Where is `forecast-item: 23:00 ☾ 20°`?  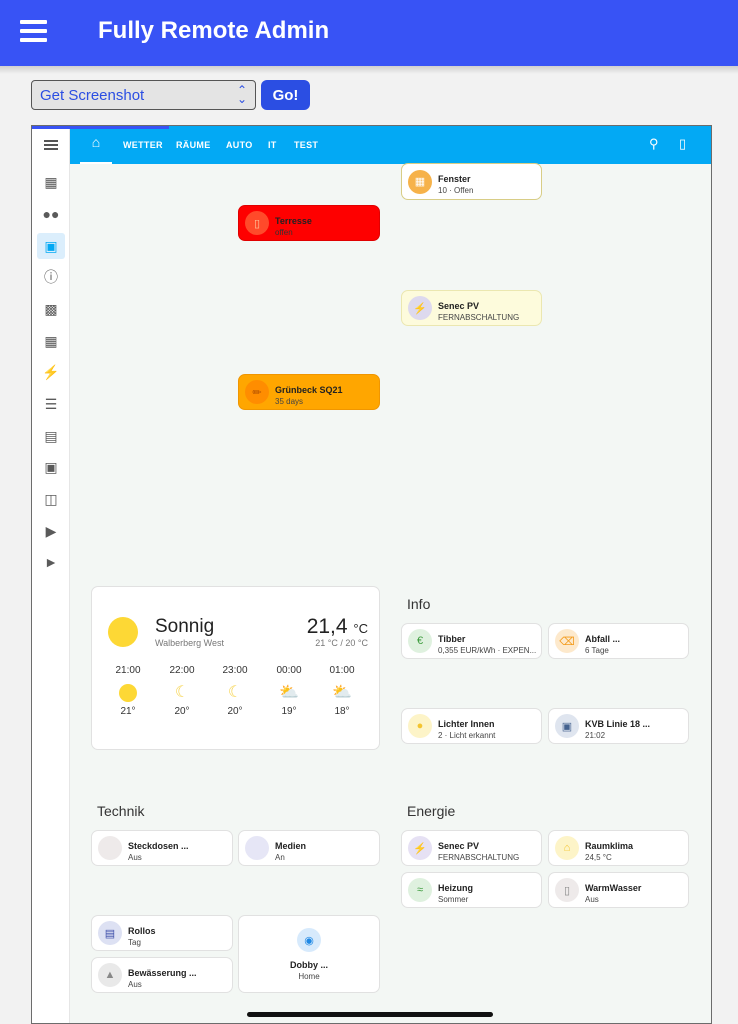
forecast-item: 23:00 ☾ 20° is located at coordinates (235, 691).